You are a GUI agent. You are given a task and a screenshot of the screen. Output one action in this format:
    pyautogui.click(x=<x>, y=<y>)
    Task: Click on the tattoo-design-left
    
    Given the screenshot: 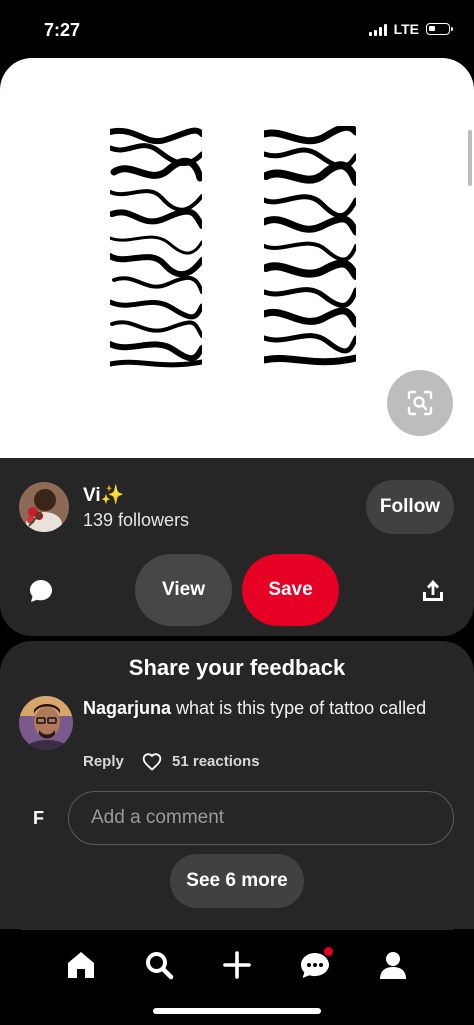 What is the action you would take?
    pyautogui.click(x=156, y=248)
    